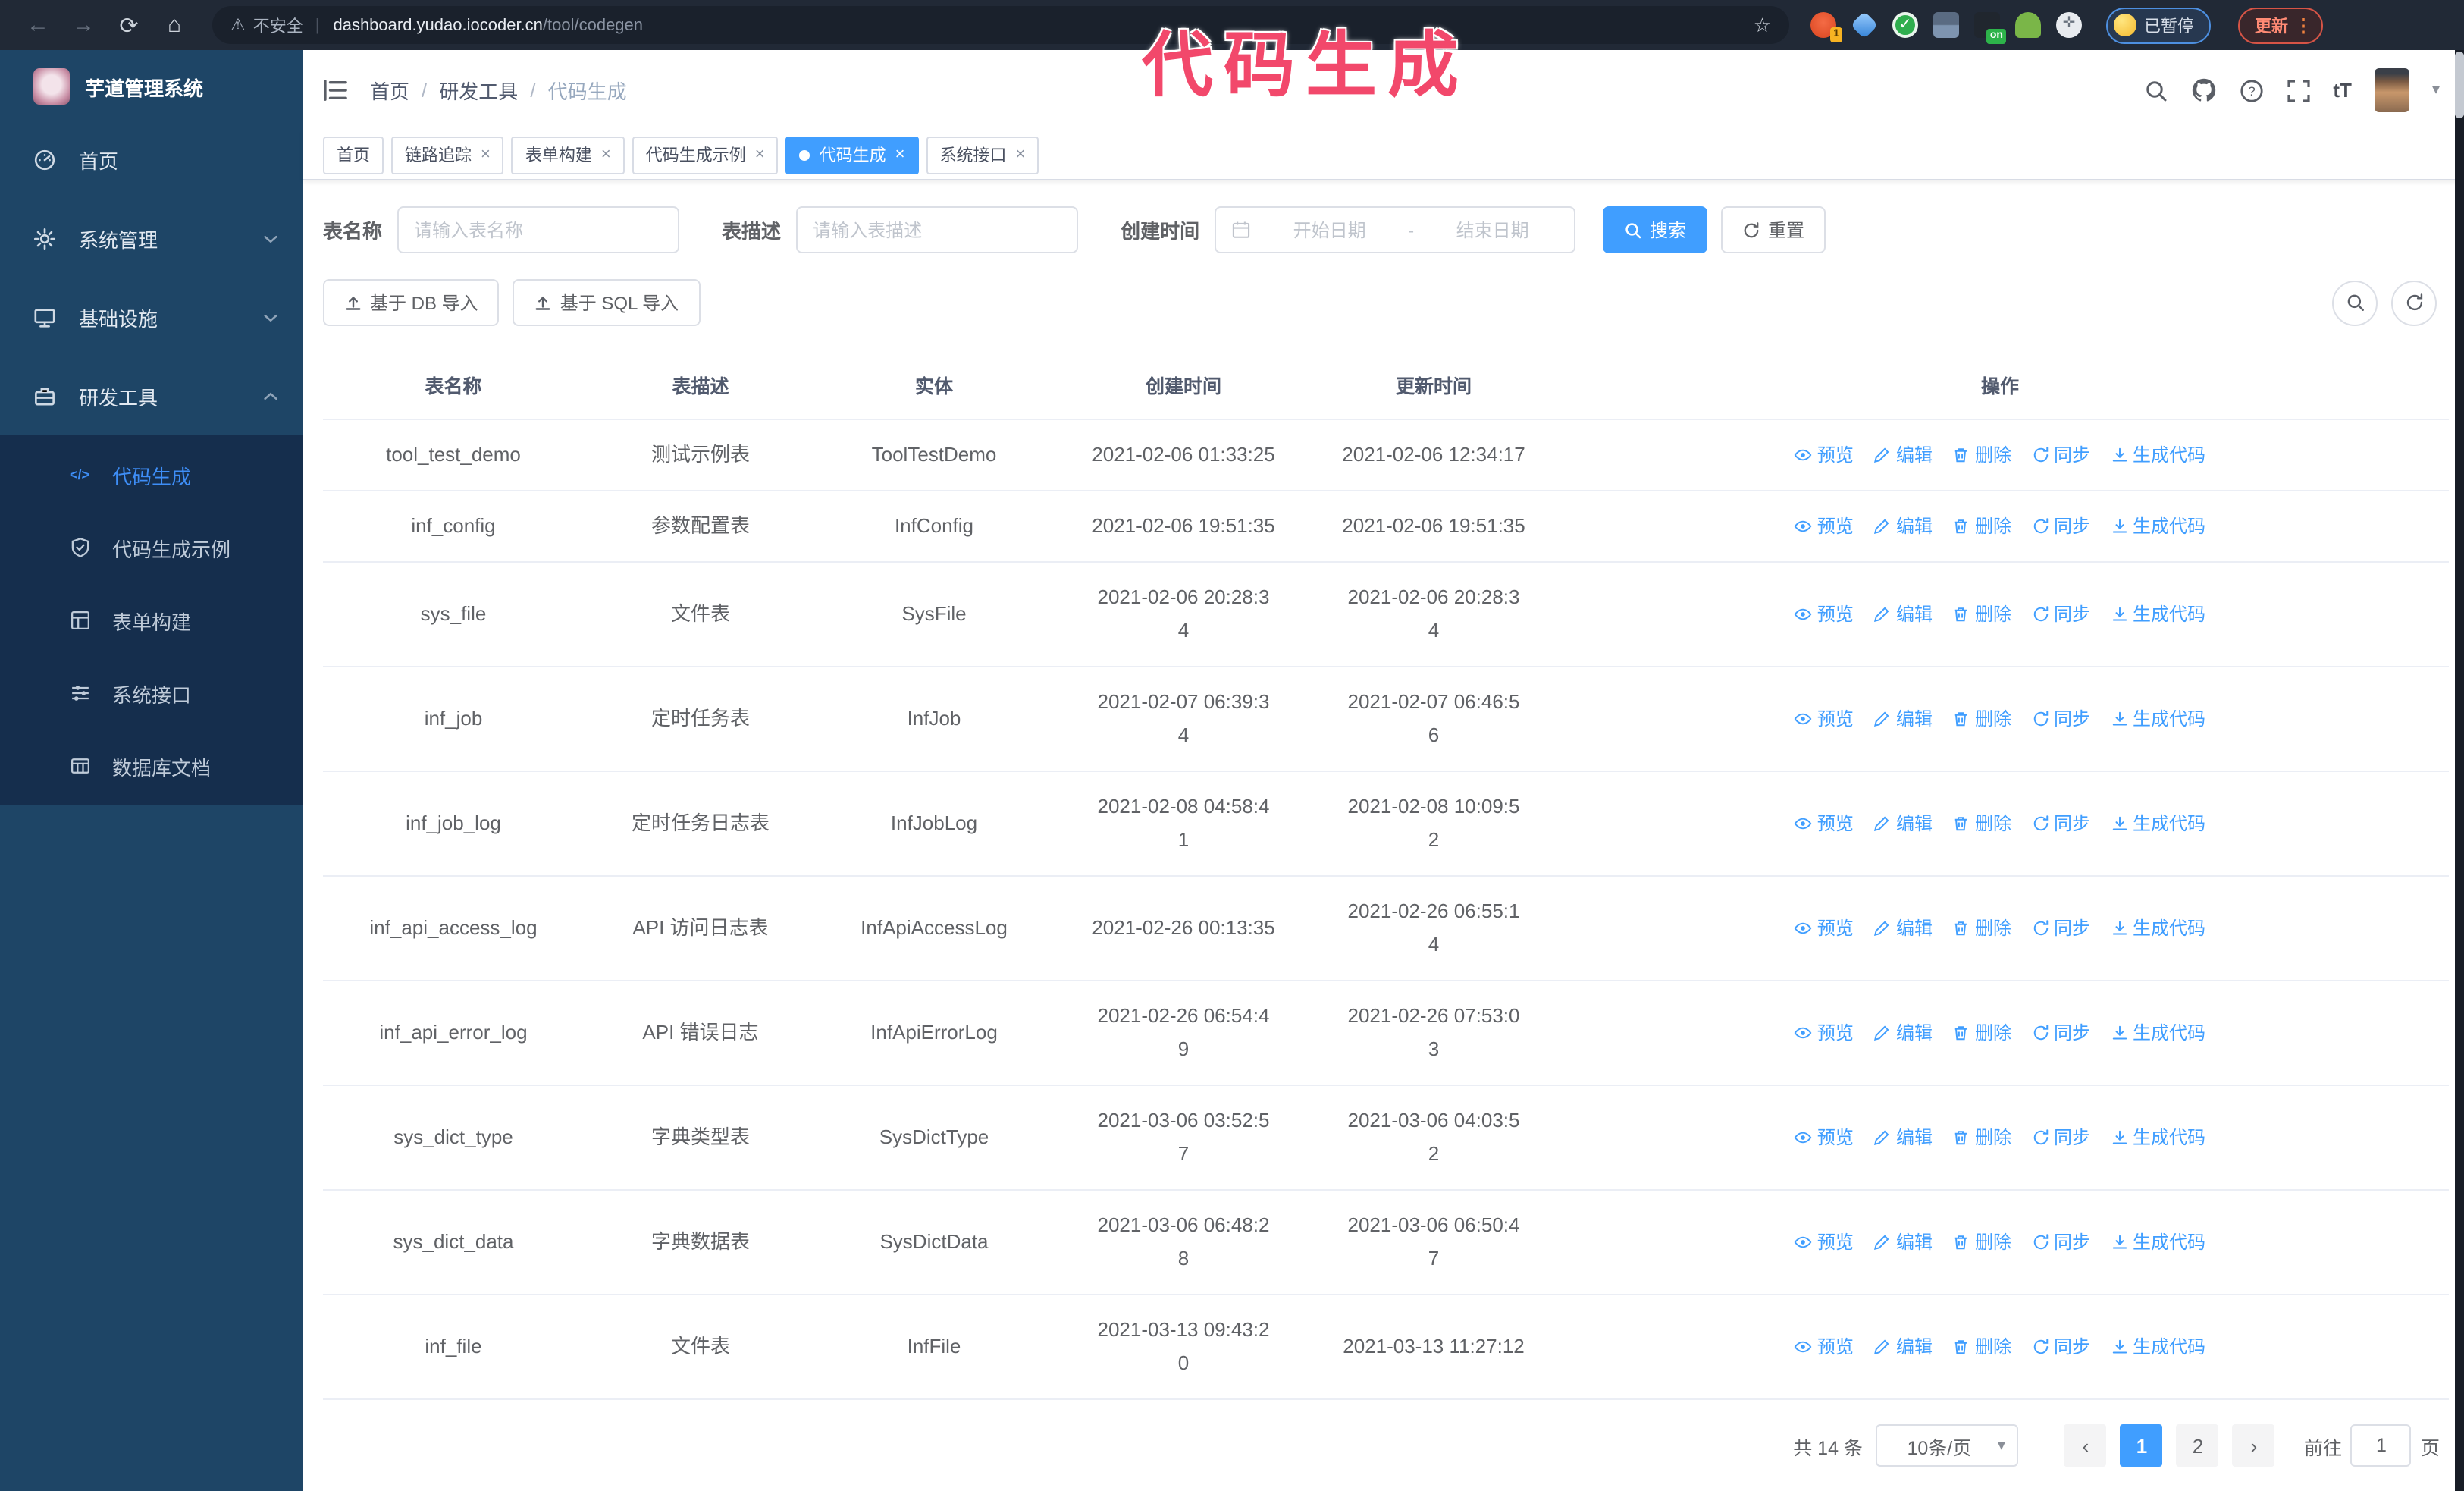  What do you see at coordinates (151, 547) in the screenshot?
I see `sidebar-item-codegen-example: 代码生成示例` at bounding box center [151, 547].